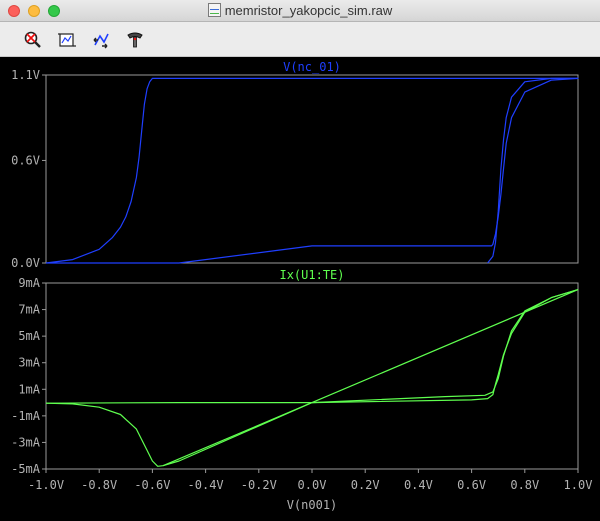 The image size is (600, 521). I want to click on zoom-to-fit-button, so click(33, 40).